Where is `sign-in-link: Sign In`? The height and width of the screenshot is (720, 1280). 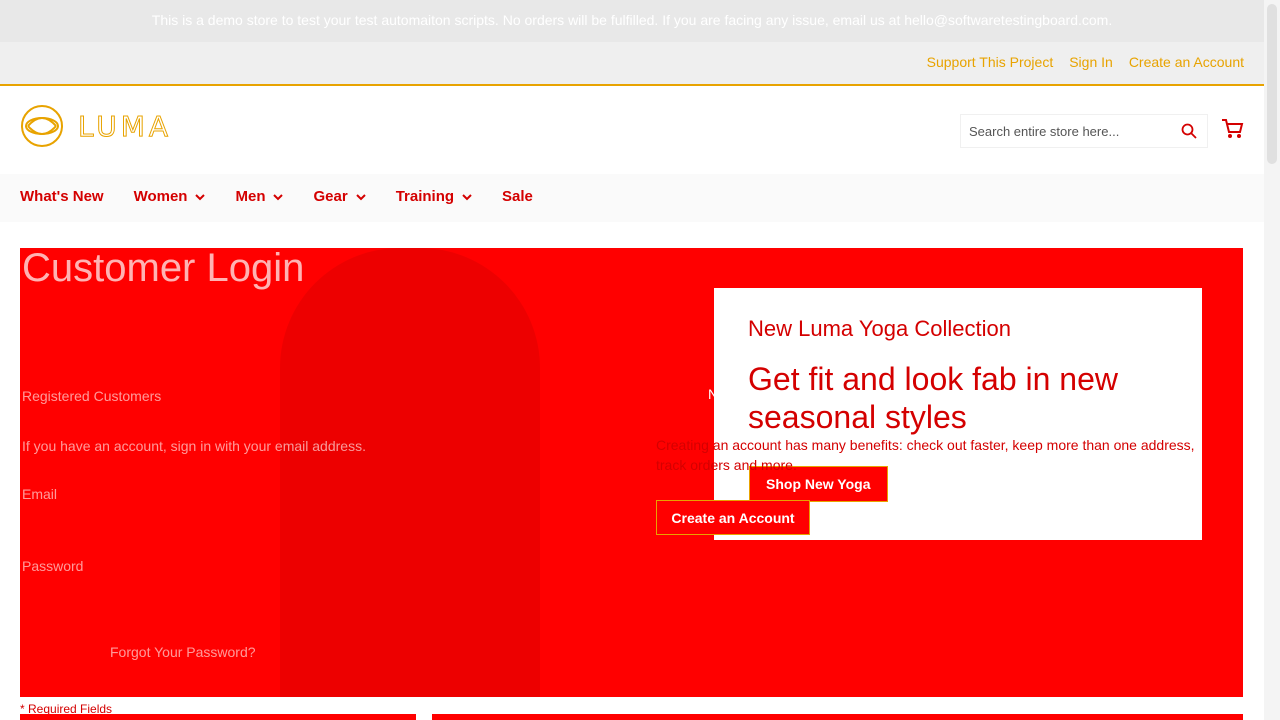
sign-in-link: Sign In is located at coordinates (1091, 62).